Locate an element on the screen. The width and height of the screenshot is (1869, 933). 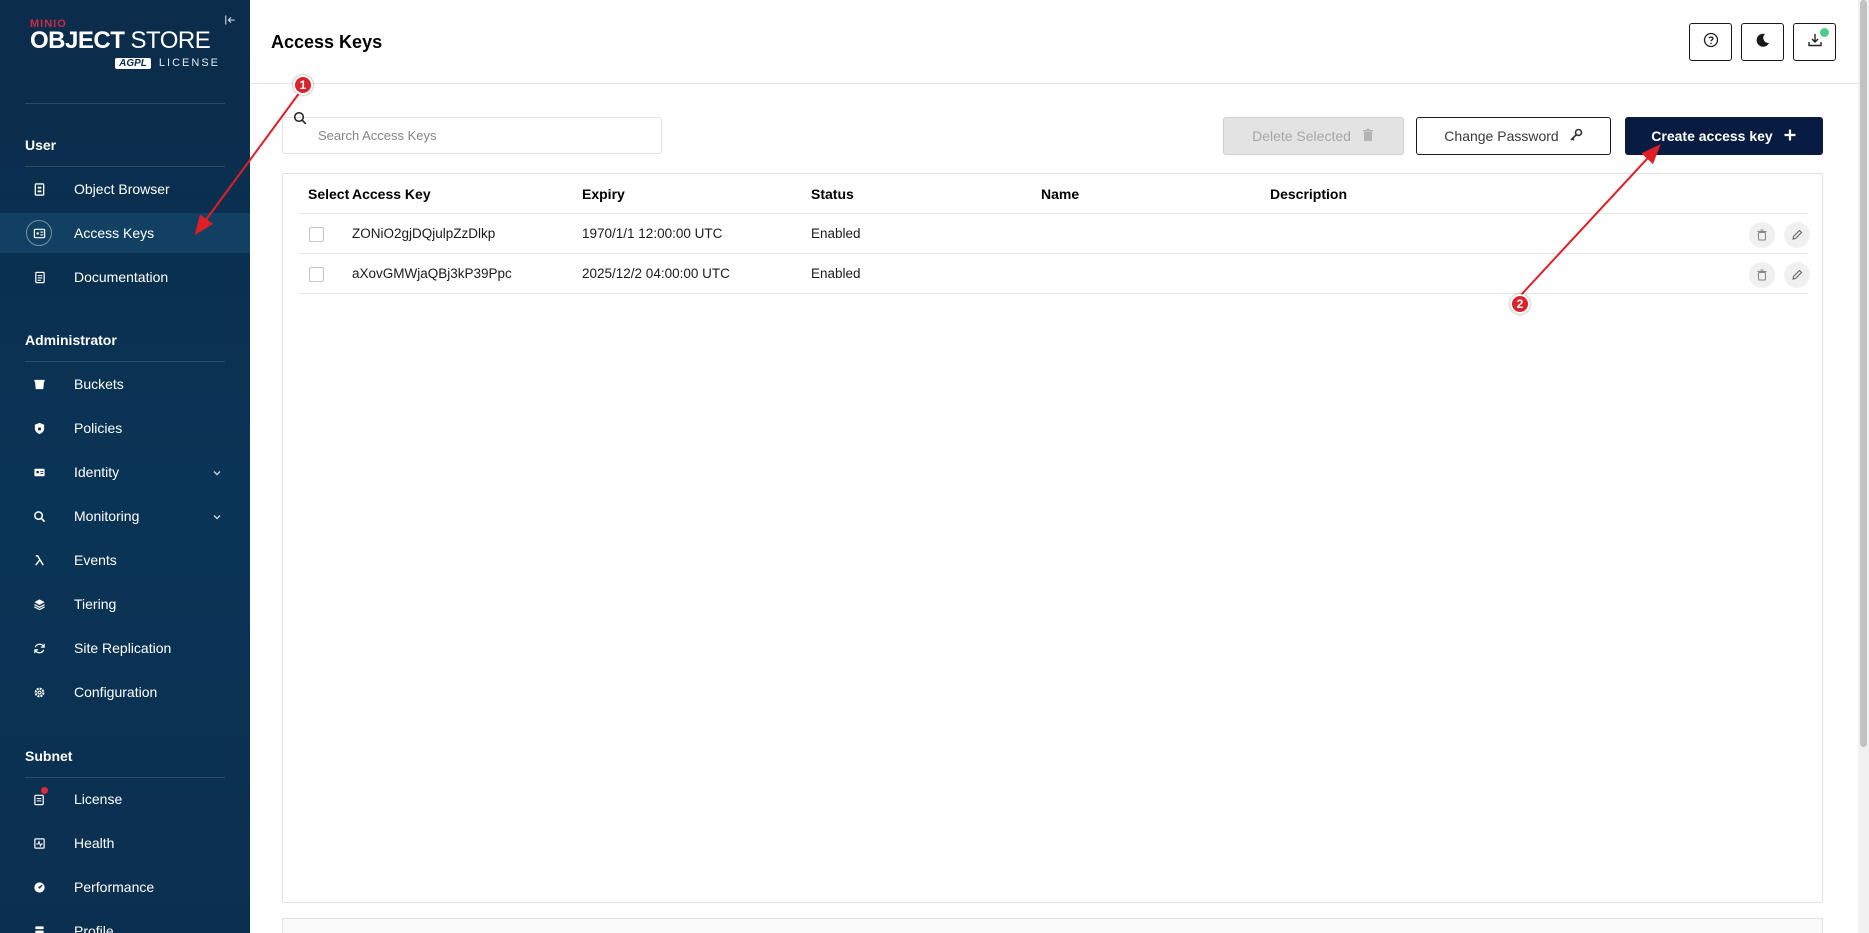
section-title-user: User is located at coordinates (41, 145).